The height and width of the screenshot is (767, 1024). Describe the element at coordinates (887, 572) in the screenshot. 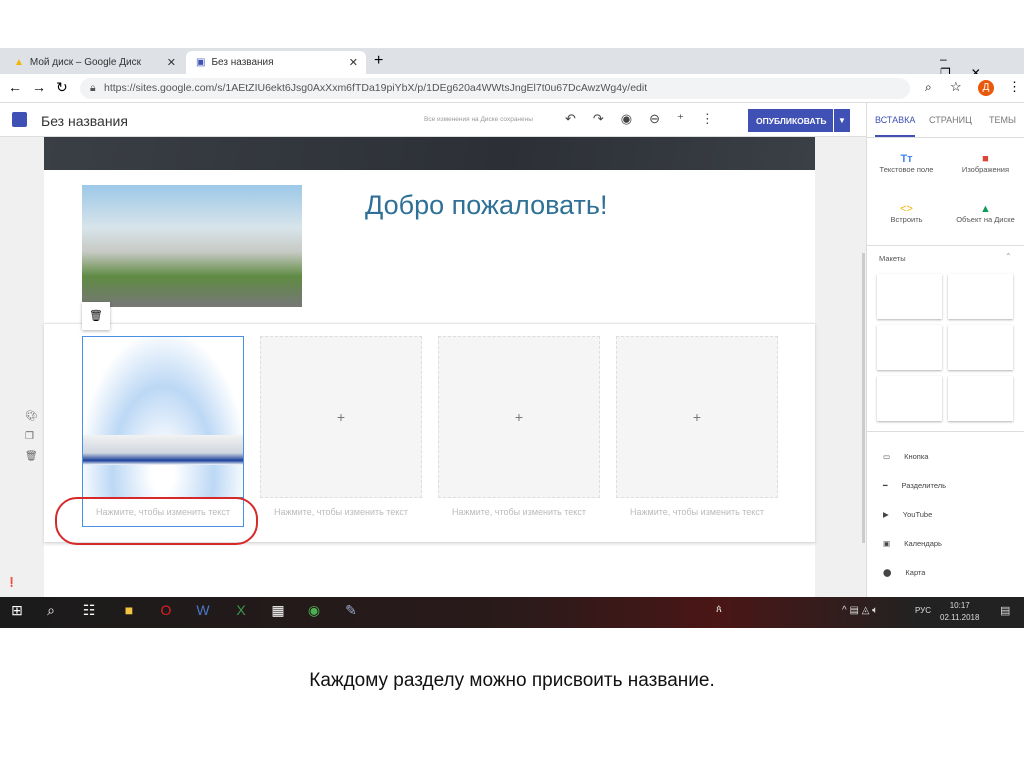

I see `map-pin-icon: ⬤` at that location.